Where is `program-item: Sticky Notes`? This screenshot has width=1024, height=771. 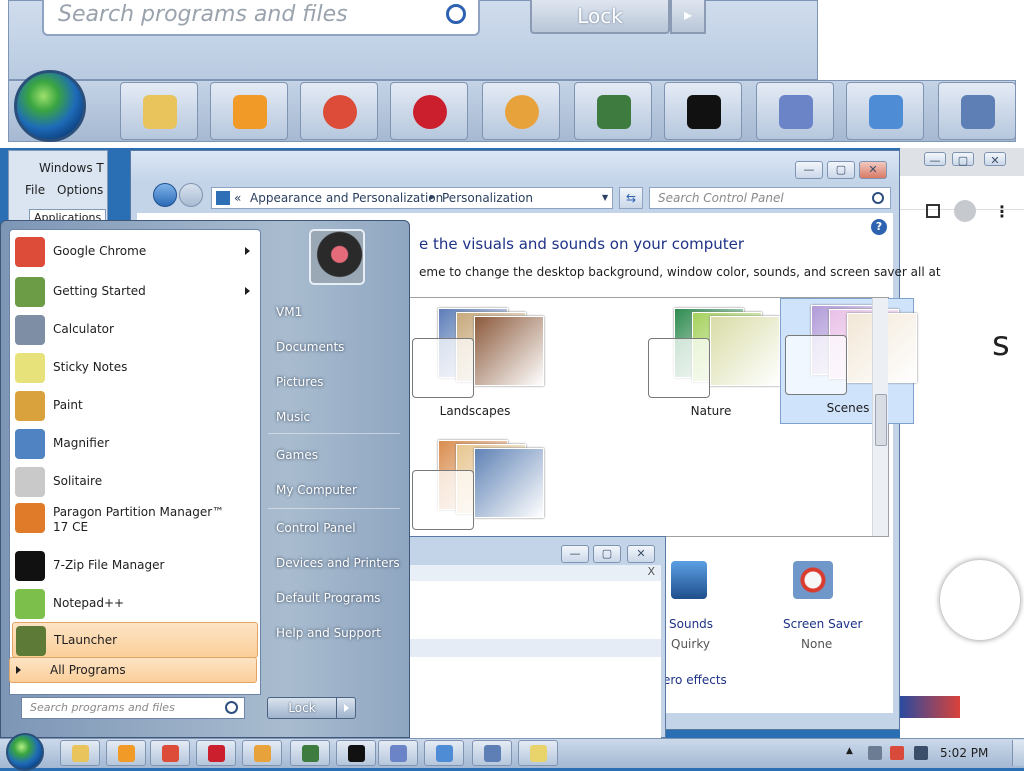 program-item: Sticky Notes is located at coordinates (135, 368).